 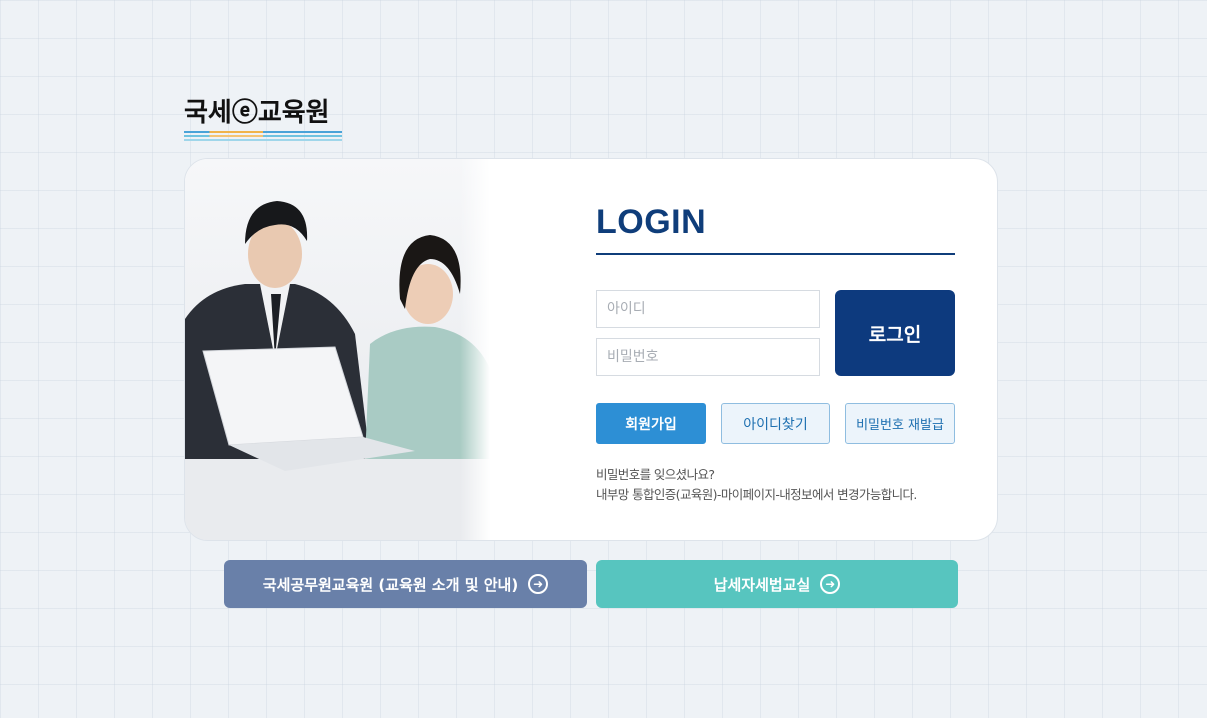 I want to click on academy-intro-button: 국세공무원교육원 (교육원 소개 및 안내) ➜, so click(x=405, y=584).